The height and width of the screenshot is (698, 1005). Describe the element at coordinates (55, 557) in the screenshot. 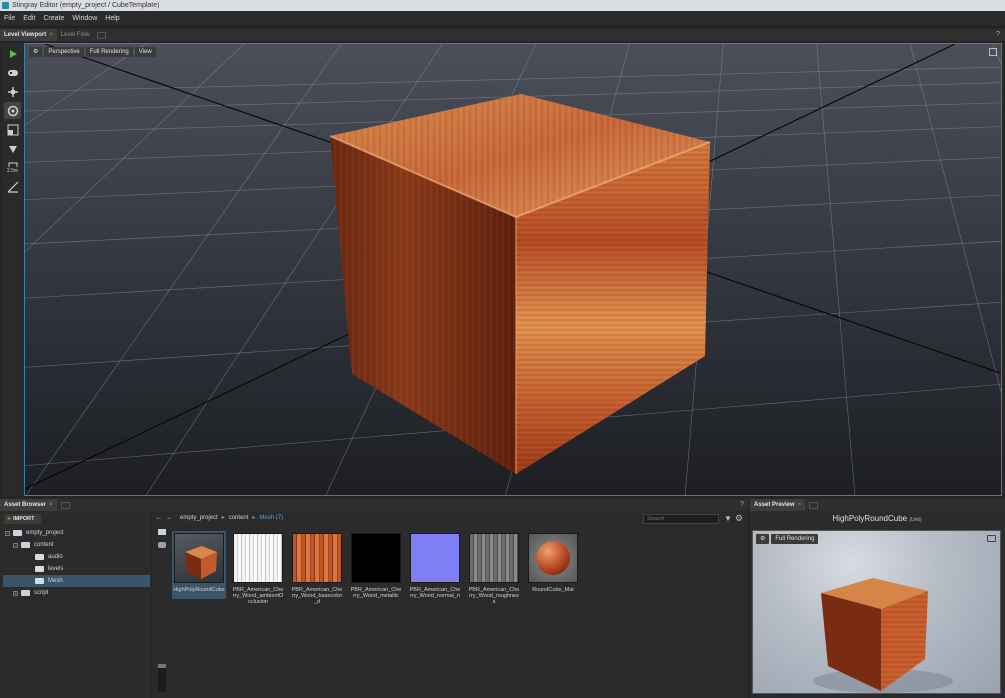

I see `tree-item-label: audio` at that location.